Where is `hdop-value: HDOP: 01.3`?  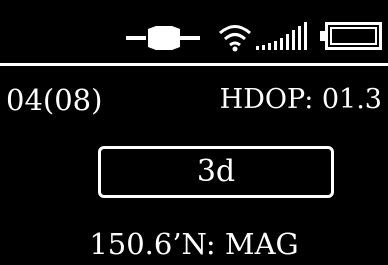 hdop-value: HDOP: 01.3 is located at coordinates (300, 99).